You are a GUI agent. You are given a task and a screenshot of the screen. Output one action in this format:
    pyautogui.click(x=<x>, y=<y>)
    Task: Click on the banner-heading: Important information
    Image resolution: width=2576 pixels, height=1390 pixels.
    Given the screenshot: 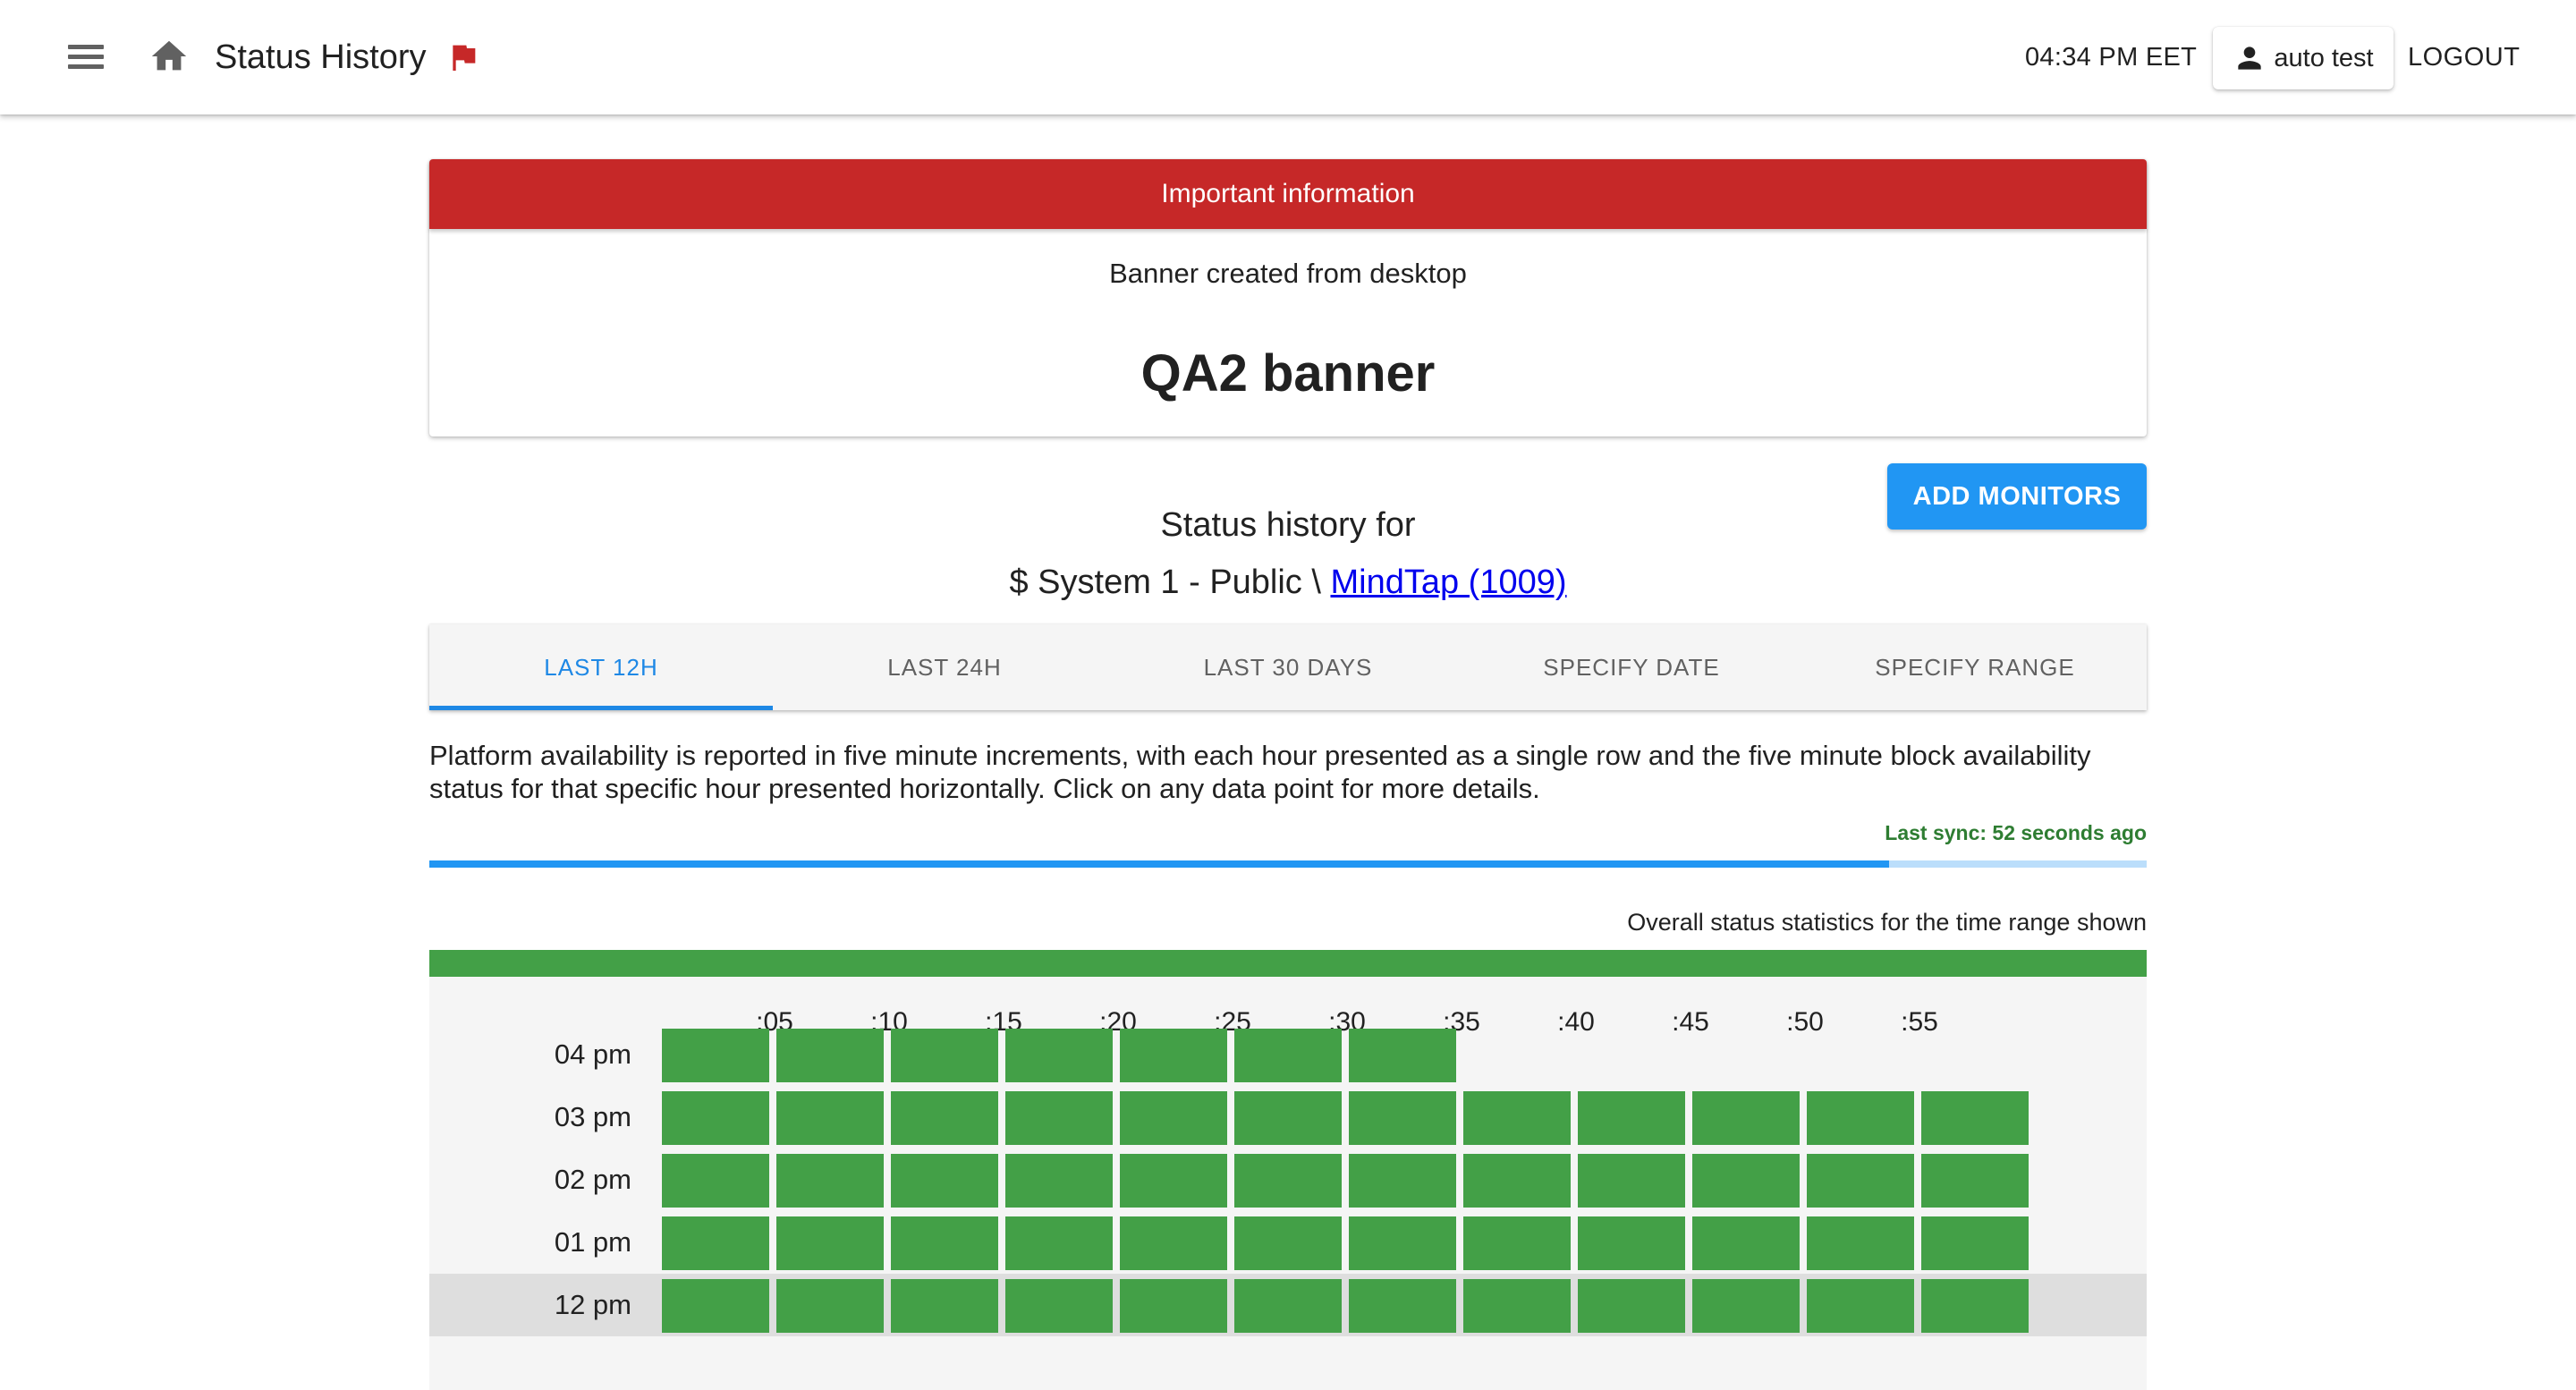 What is the action you would take?
    pyautogui.click(x=1288, y=194)
    